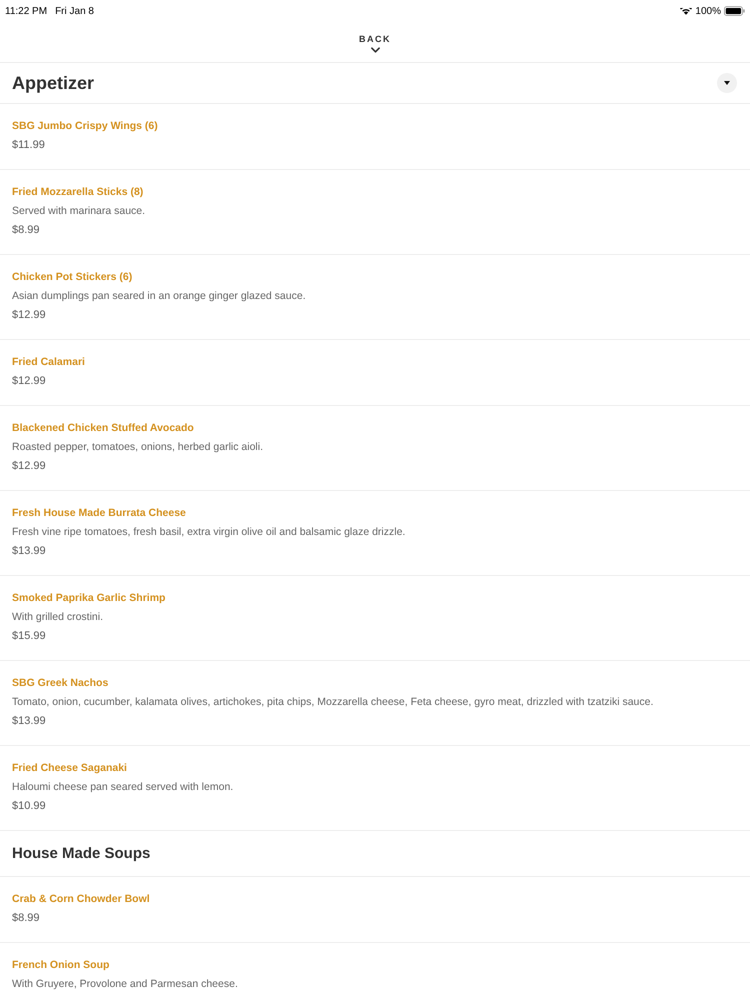  I want to click on item-description: Served with marinara sauce., so click(79, 211).